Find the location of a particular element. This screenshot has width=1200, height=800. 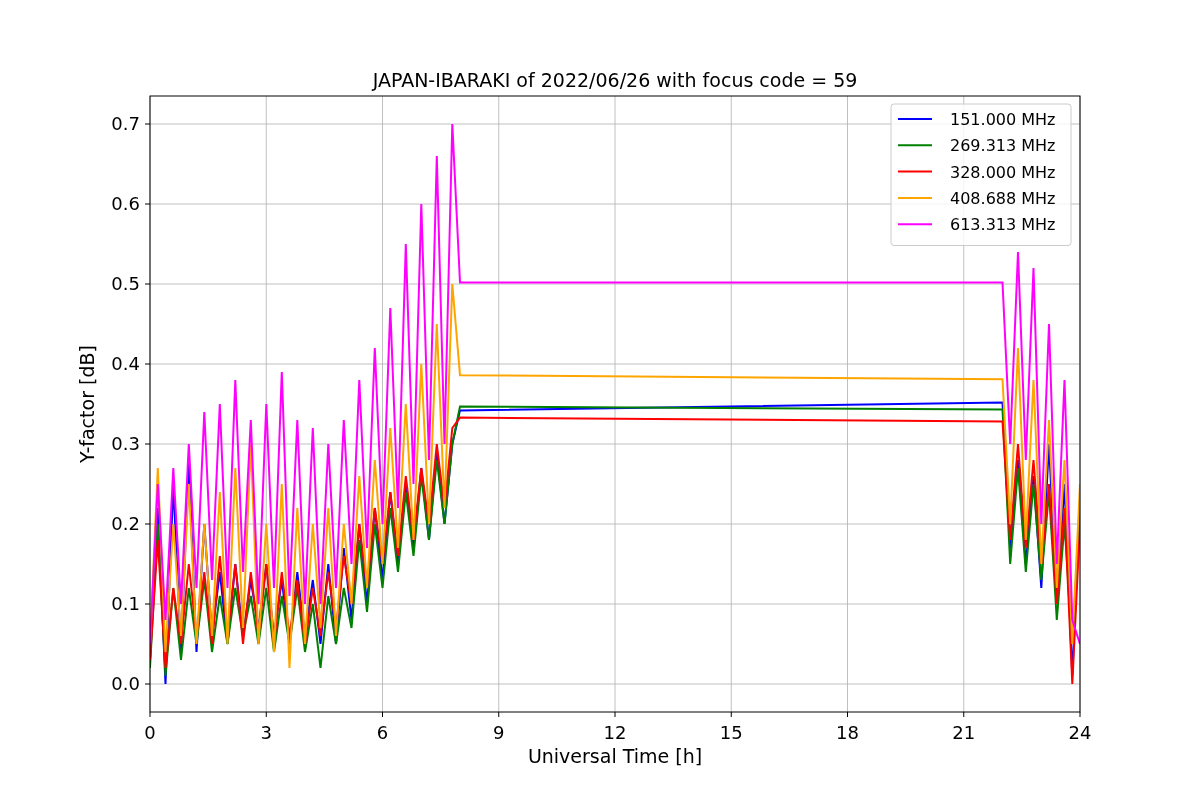

y-tick-label: 0.1 is located at coordinates (125, 603).